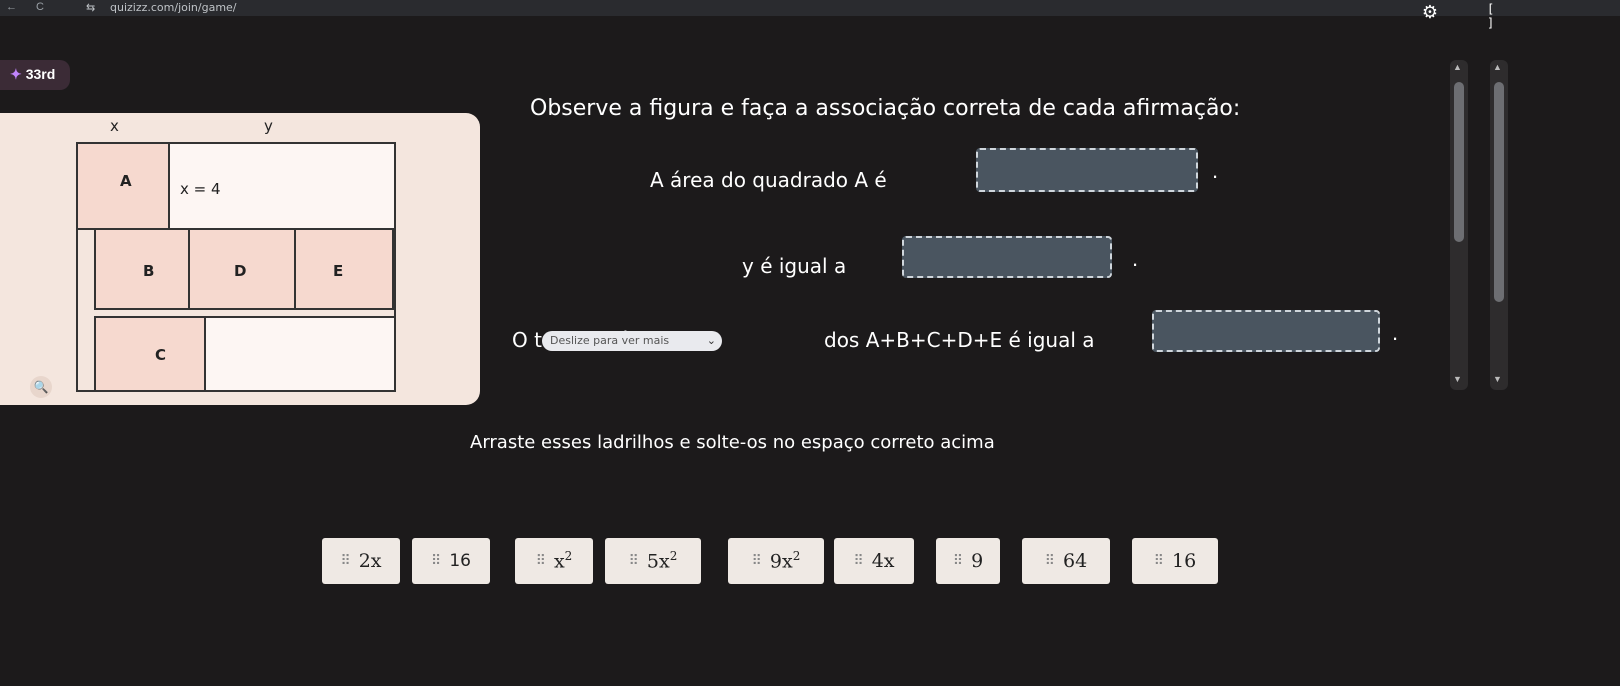  I want to click on answer-tile: ⠿ 5x2, so click(653, 561).